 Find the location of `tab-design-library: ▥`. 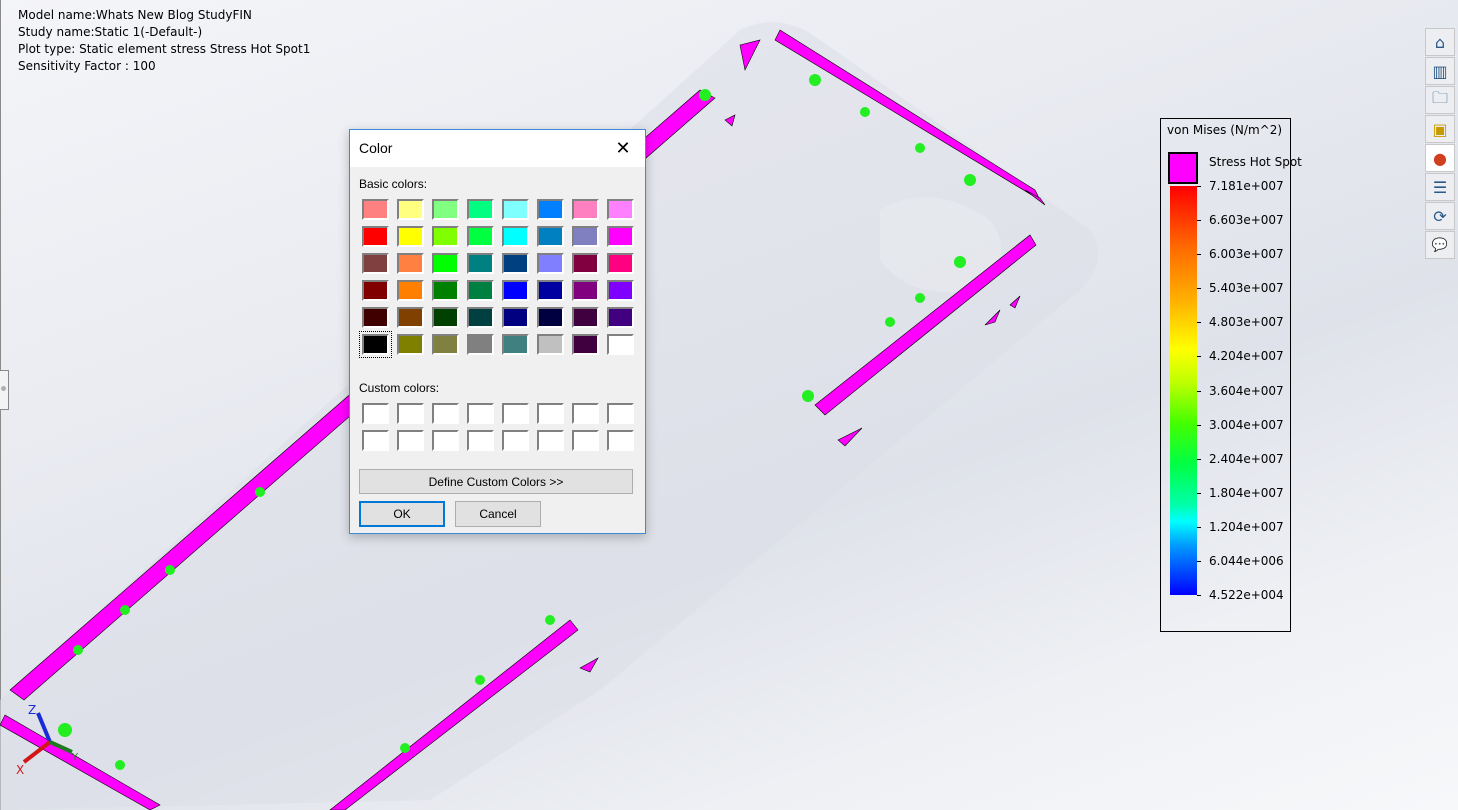

tab-design-library: ▥ is located at coordinates (1440, 71).